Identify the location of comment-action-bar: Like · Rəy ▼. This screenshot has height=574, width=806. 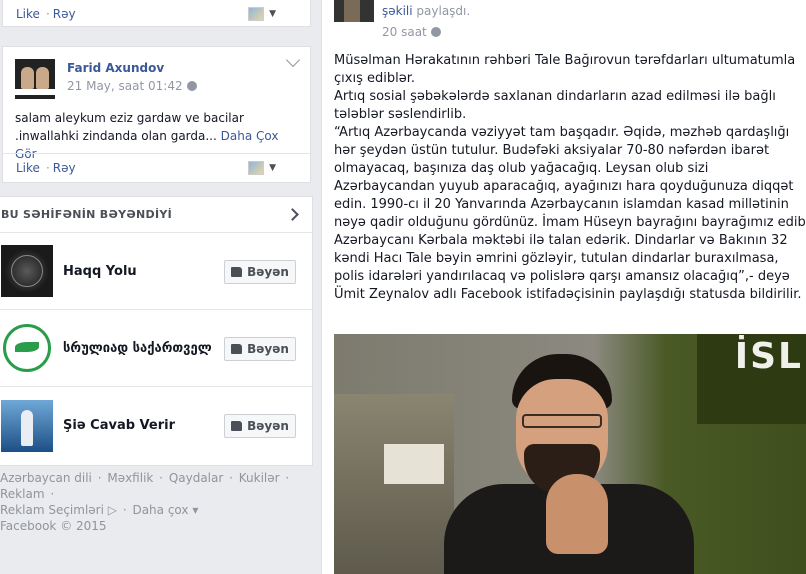
(156, 168).